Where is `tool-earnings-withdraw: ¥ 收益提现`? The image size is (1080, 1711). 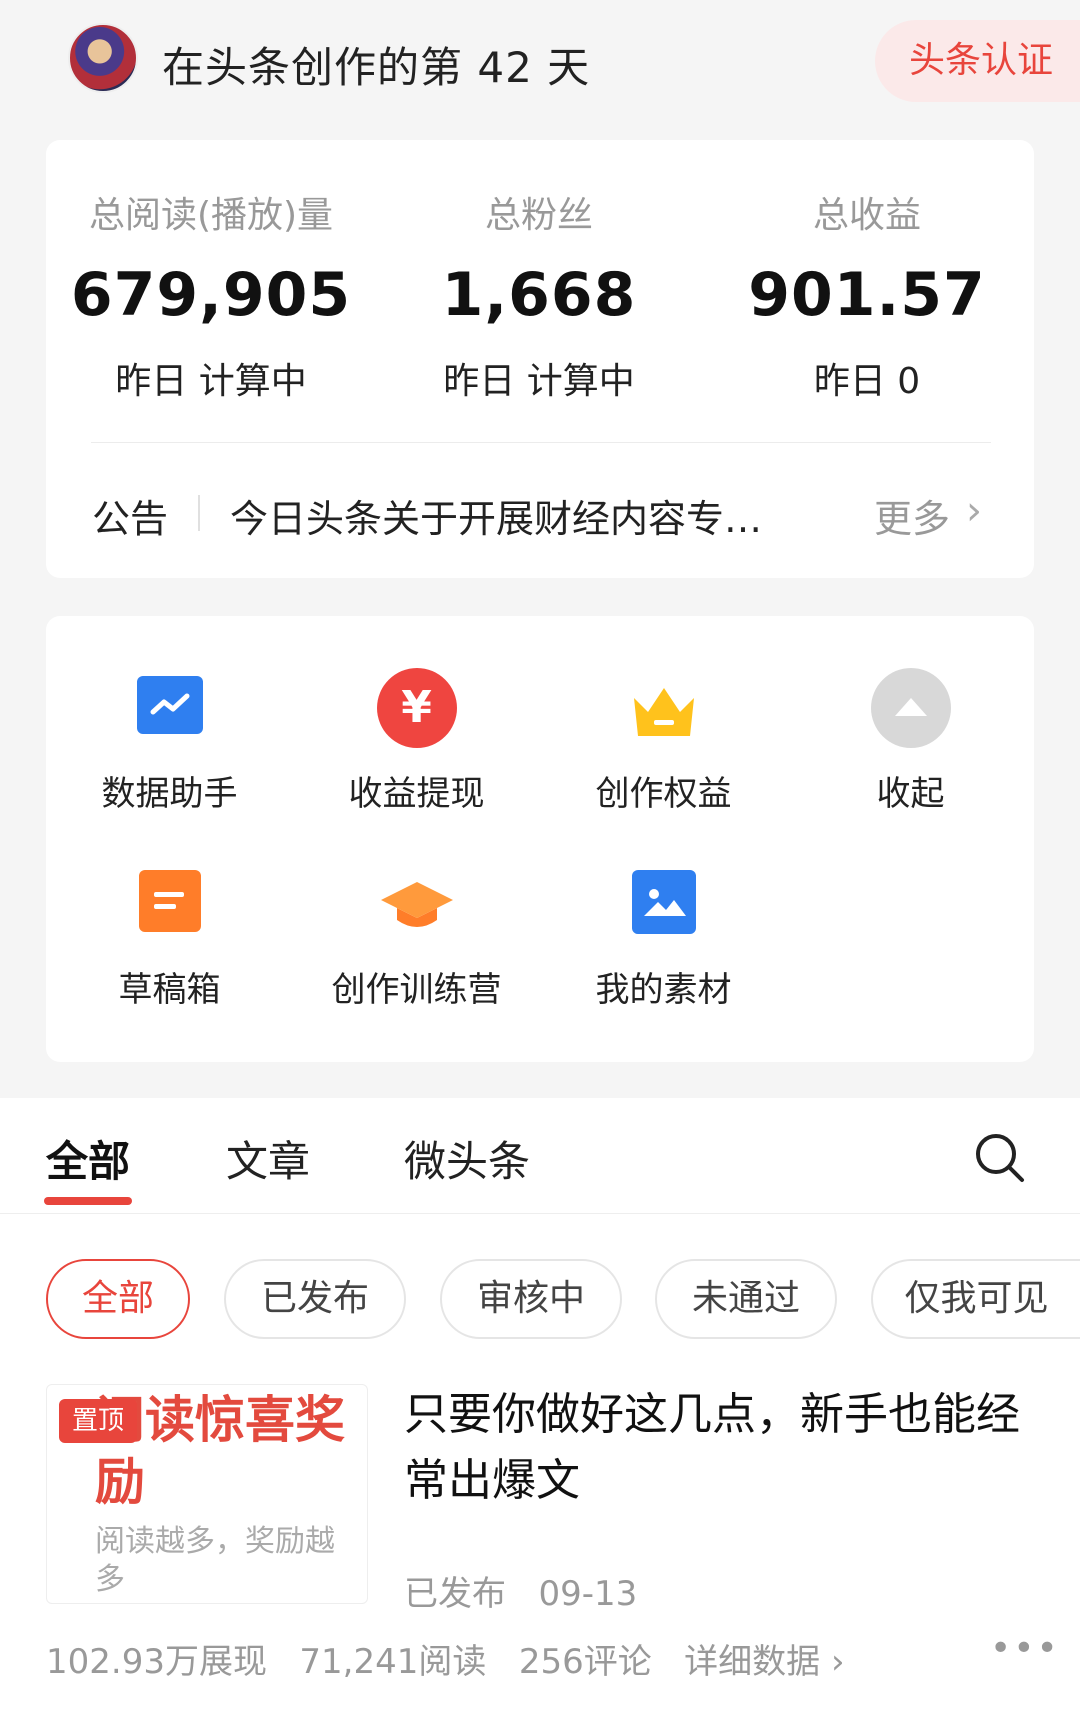 tool-earnings-withdraw: ¥ 收益提现 is located at coordinates (416, 715).